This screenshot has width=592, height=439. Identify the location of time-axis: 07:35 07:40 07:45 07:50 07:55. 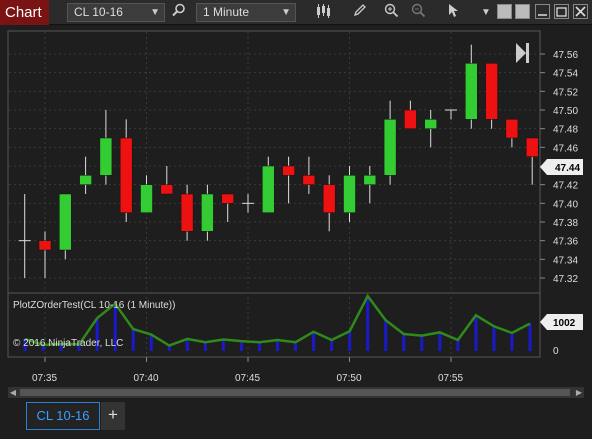
(247, 370).